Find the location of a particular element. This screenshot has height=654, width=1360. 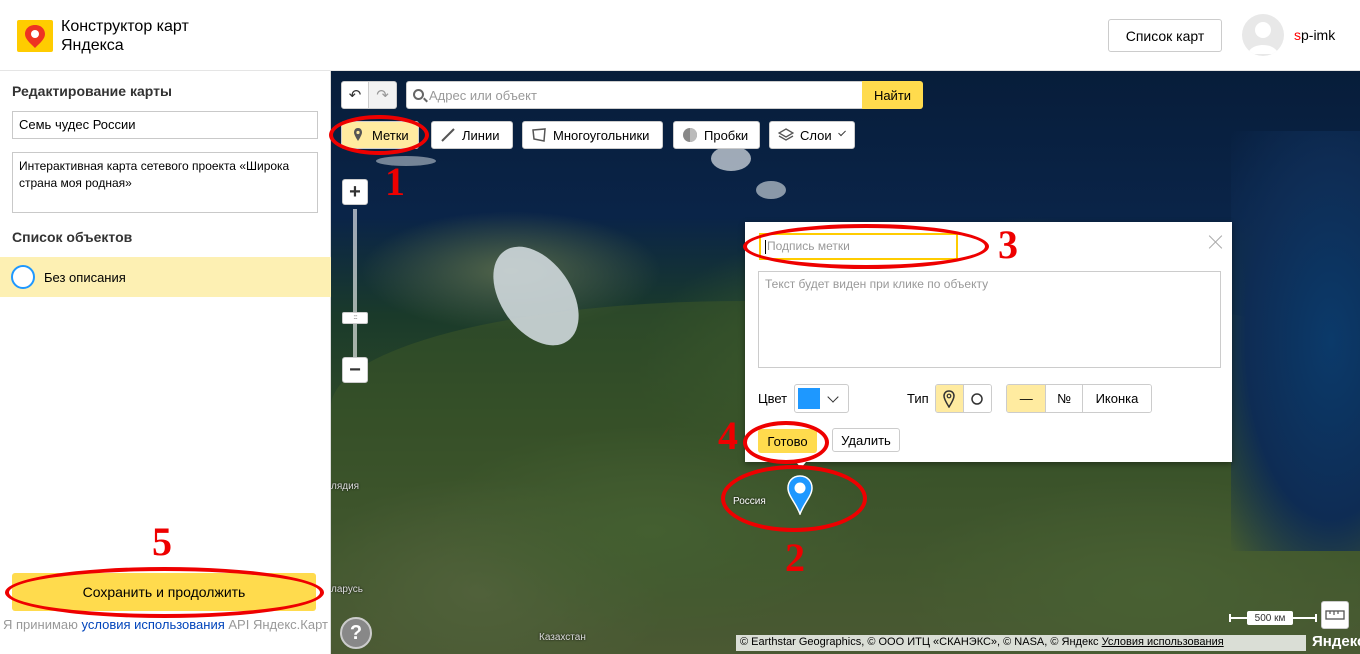

username-rest: p-imk is located at coordinates (1318, 35).